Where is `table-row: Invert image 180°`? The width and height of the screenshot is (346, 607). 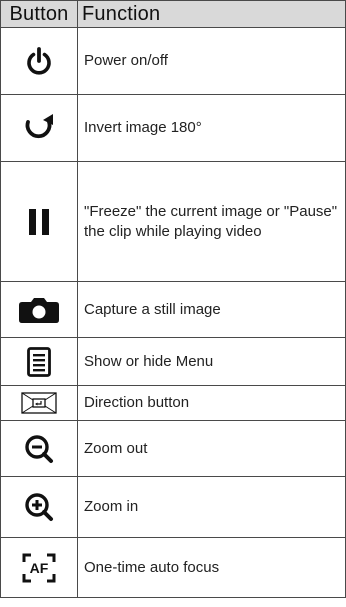 table-row: Invert image 180° is located at coordinates (173, 128).